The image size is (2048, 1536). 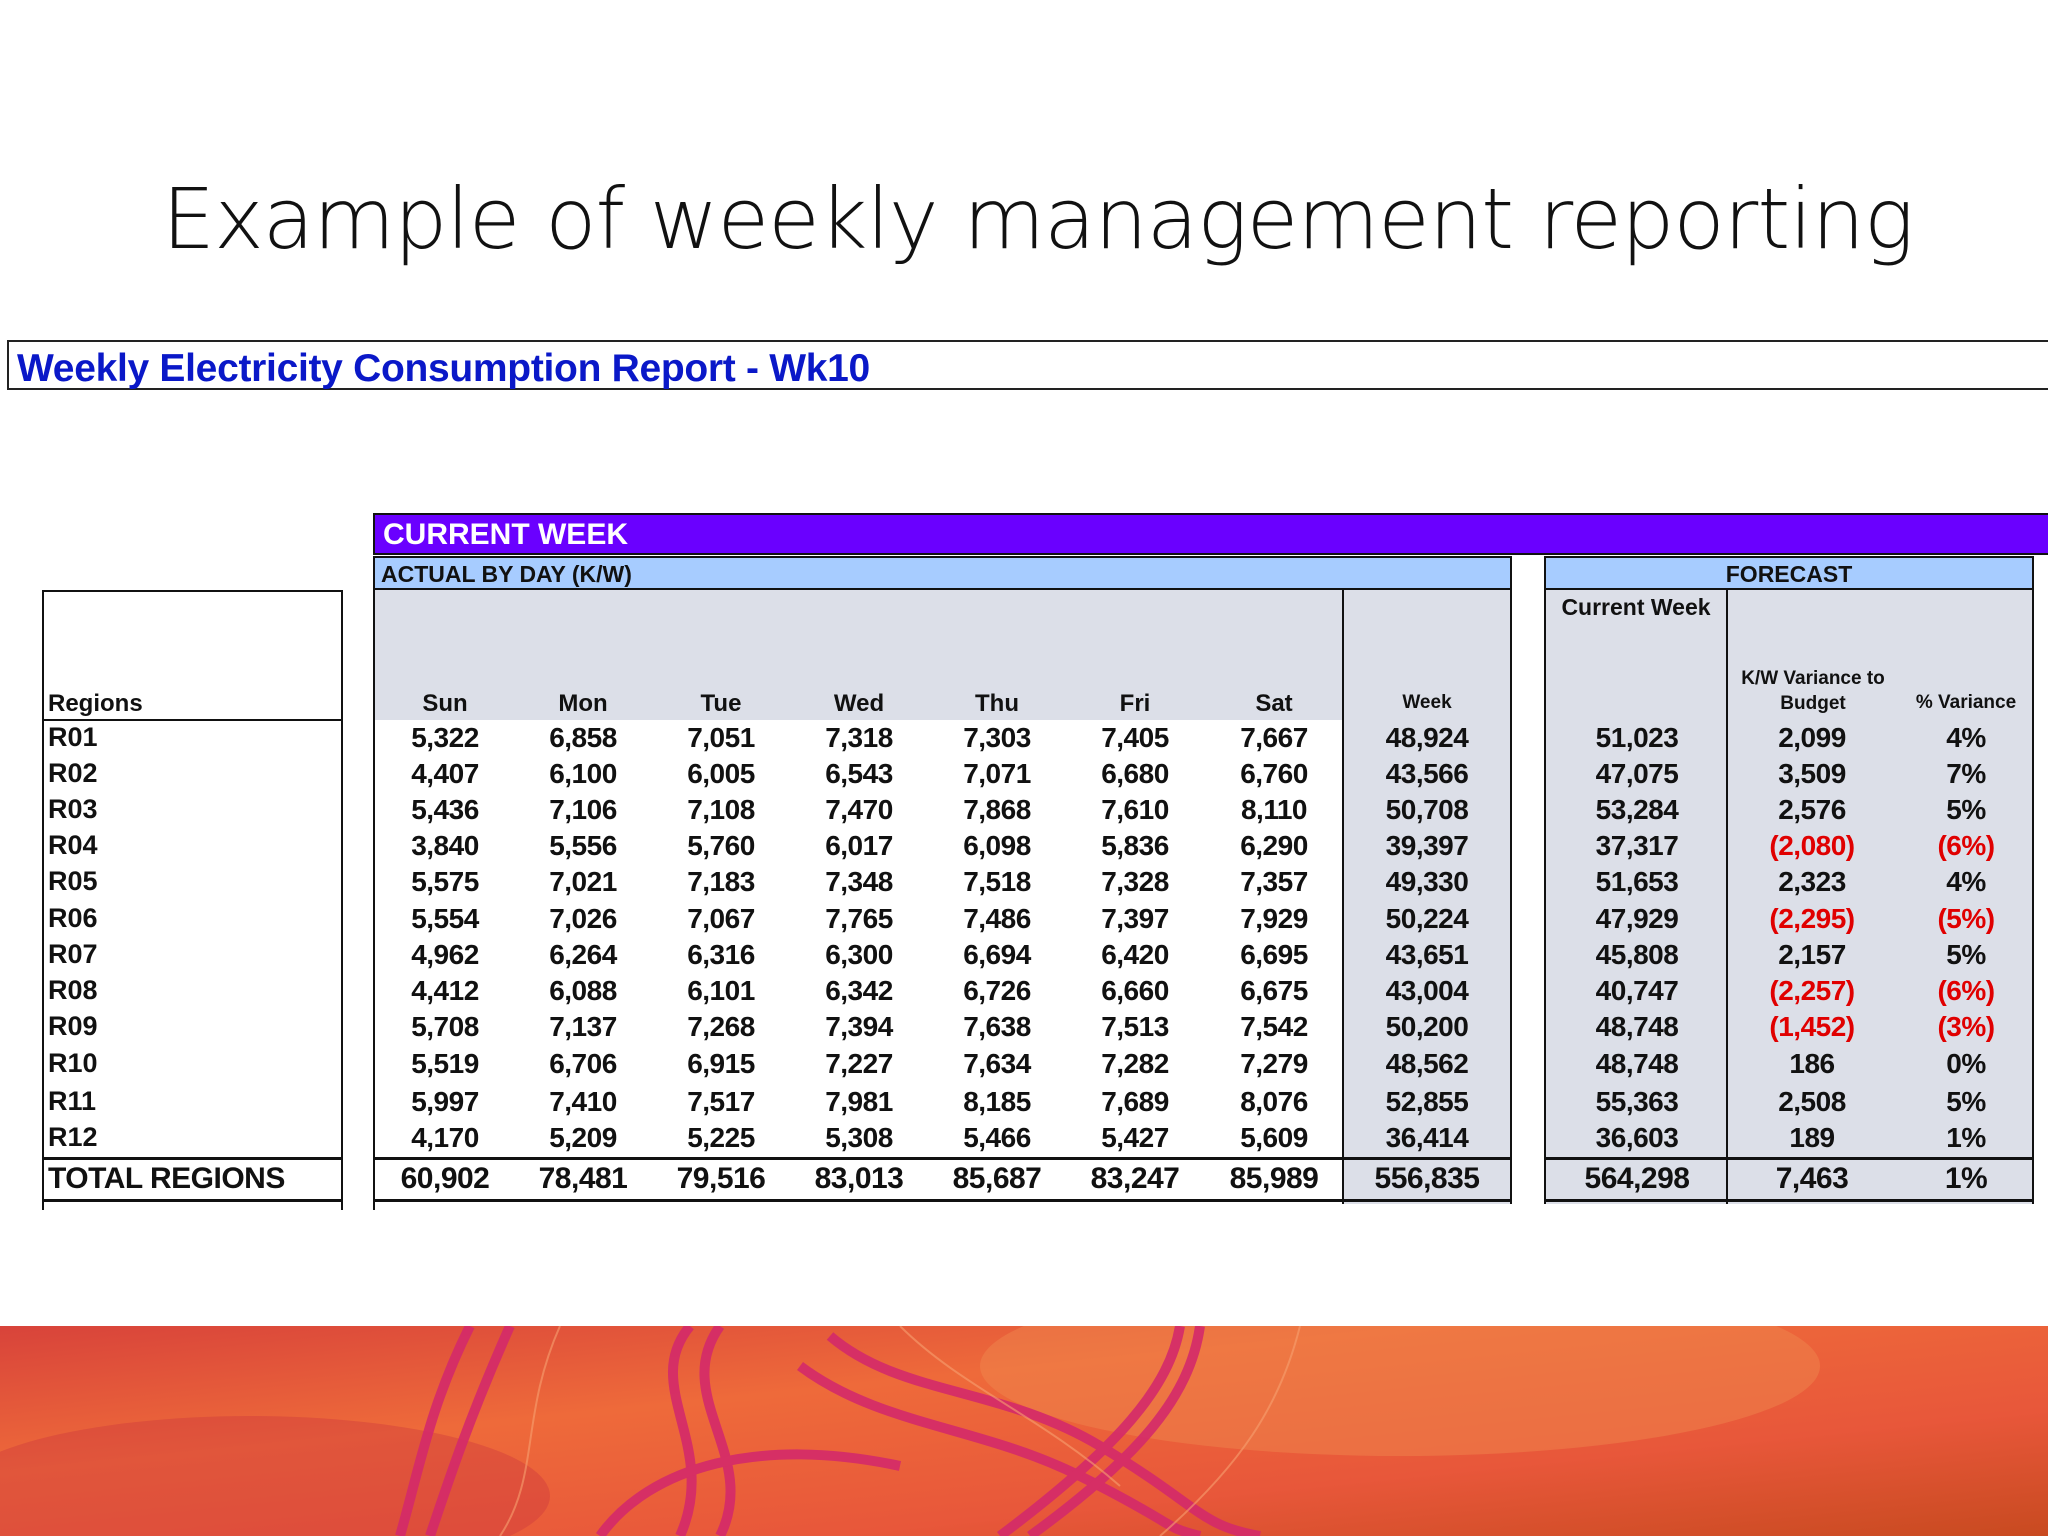 What do you see at coordinates (859, 990) in the screenshot?
I see `day-value-cell: 6,342` at bounding box center [859, 990].